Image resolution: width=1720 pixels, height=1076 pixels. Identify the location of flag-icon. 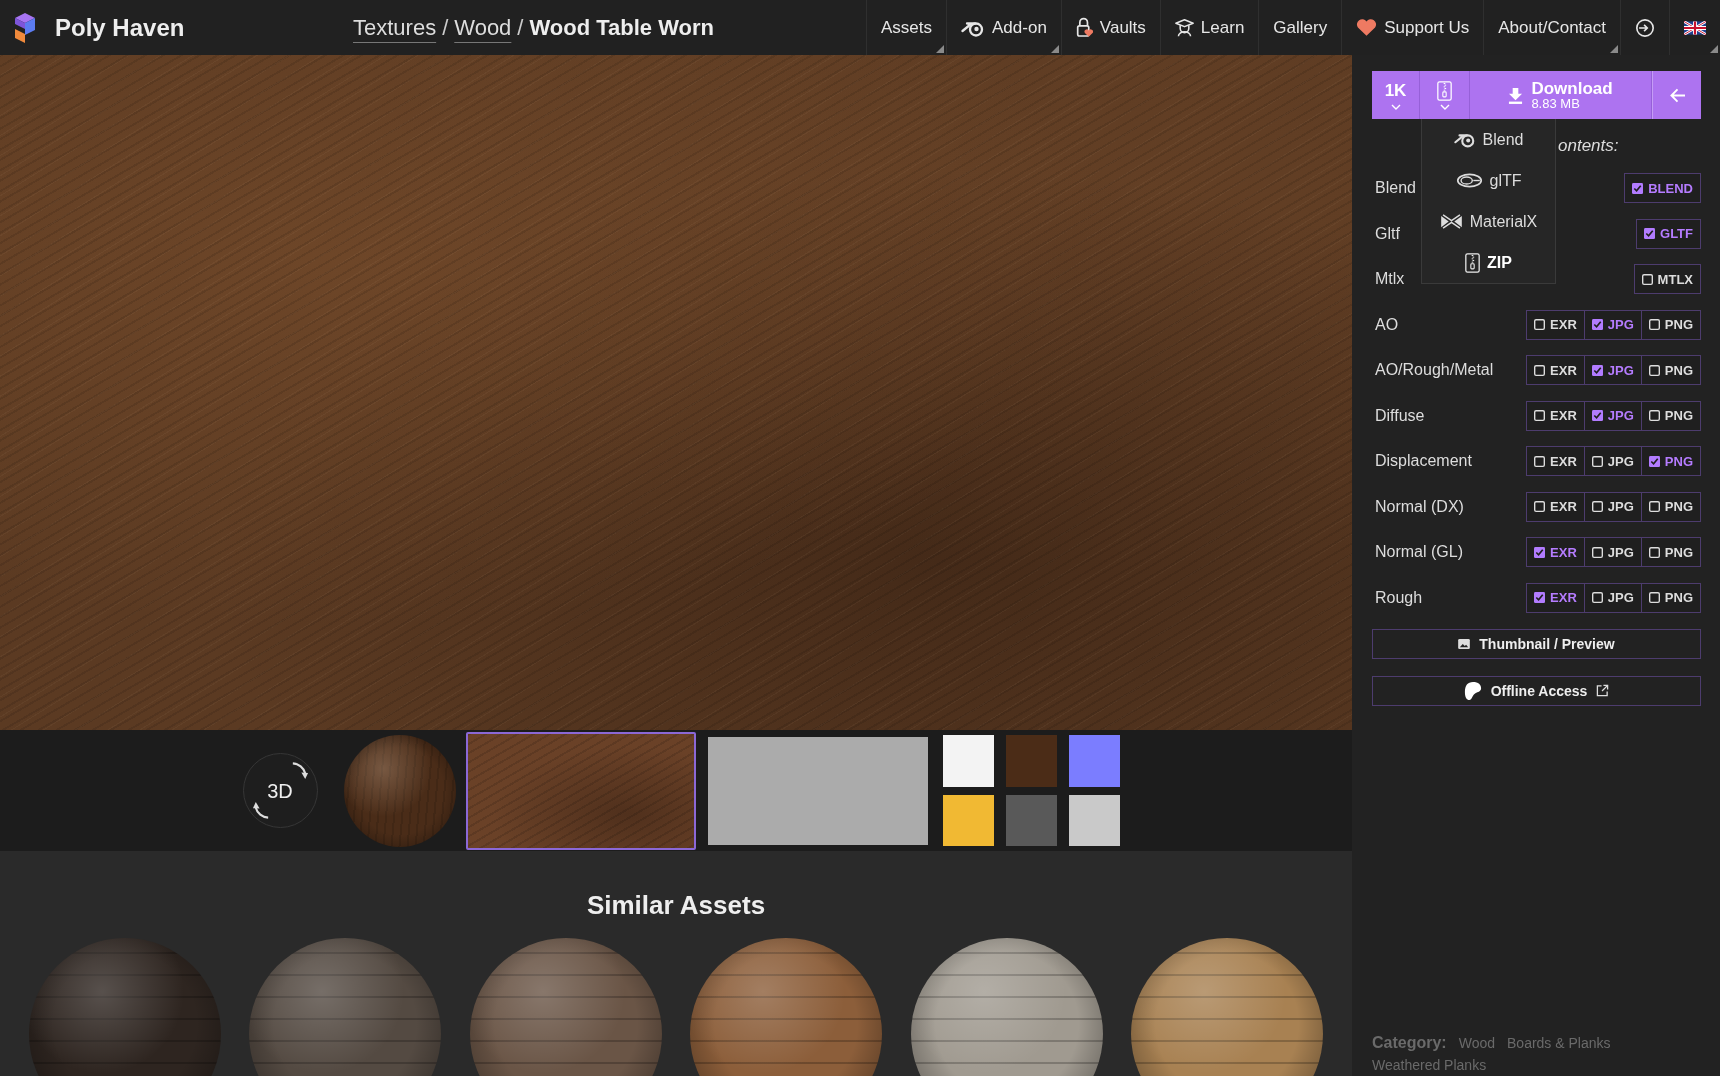
(1695, 27).